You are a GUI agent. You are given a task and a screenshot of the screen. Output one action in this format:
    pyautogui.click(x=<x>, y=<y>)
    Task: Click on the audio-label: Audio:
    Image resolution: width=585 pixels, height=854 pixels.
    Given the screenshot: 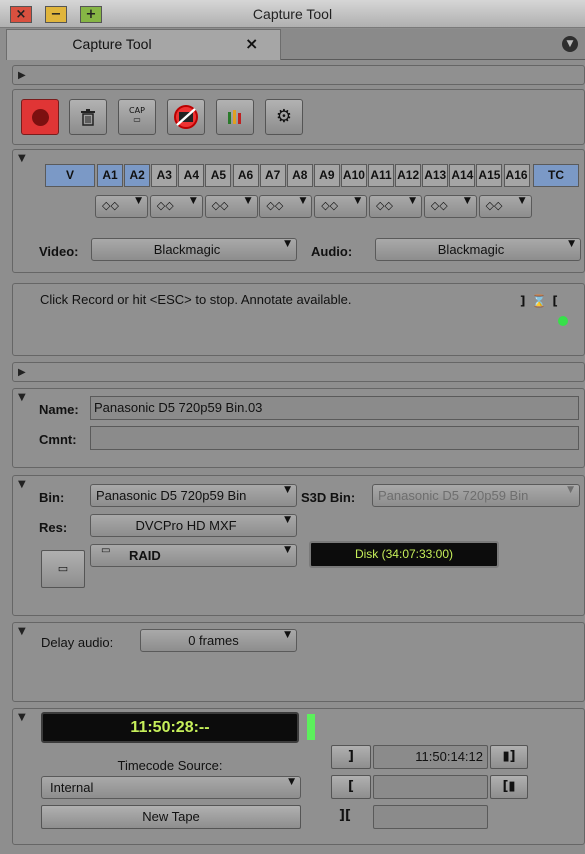 What is the action you would take?
    pyautogui.click(x=332, y=251)
    